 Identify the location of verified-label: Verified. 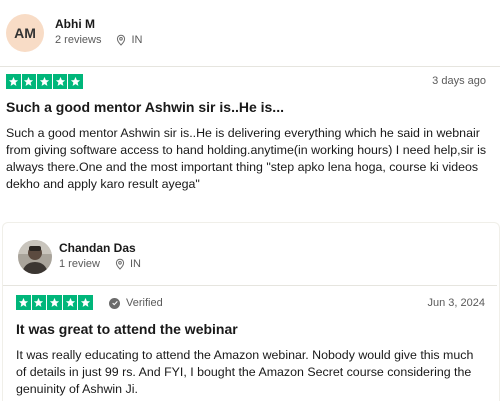
(144, 303).